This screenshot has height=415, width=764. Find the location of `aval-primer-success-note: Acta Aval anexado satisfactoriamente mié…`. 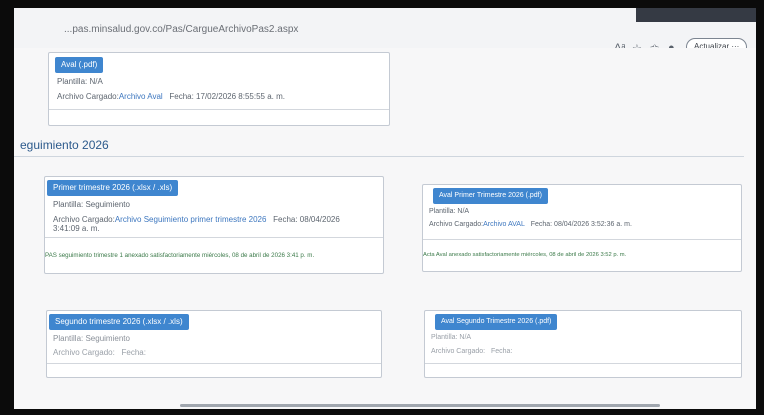

aval-primer-success-note: Acta Aval anexado satisfactoriamente mié… is located at coordinates (525, 255).